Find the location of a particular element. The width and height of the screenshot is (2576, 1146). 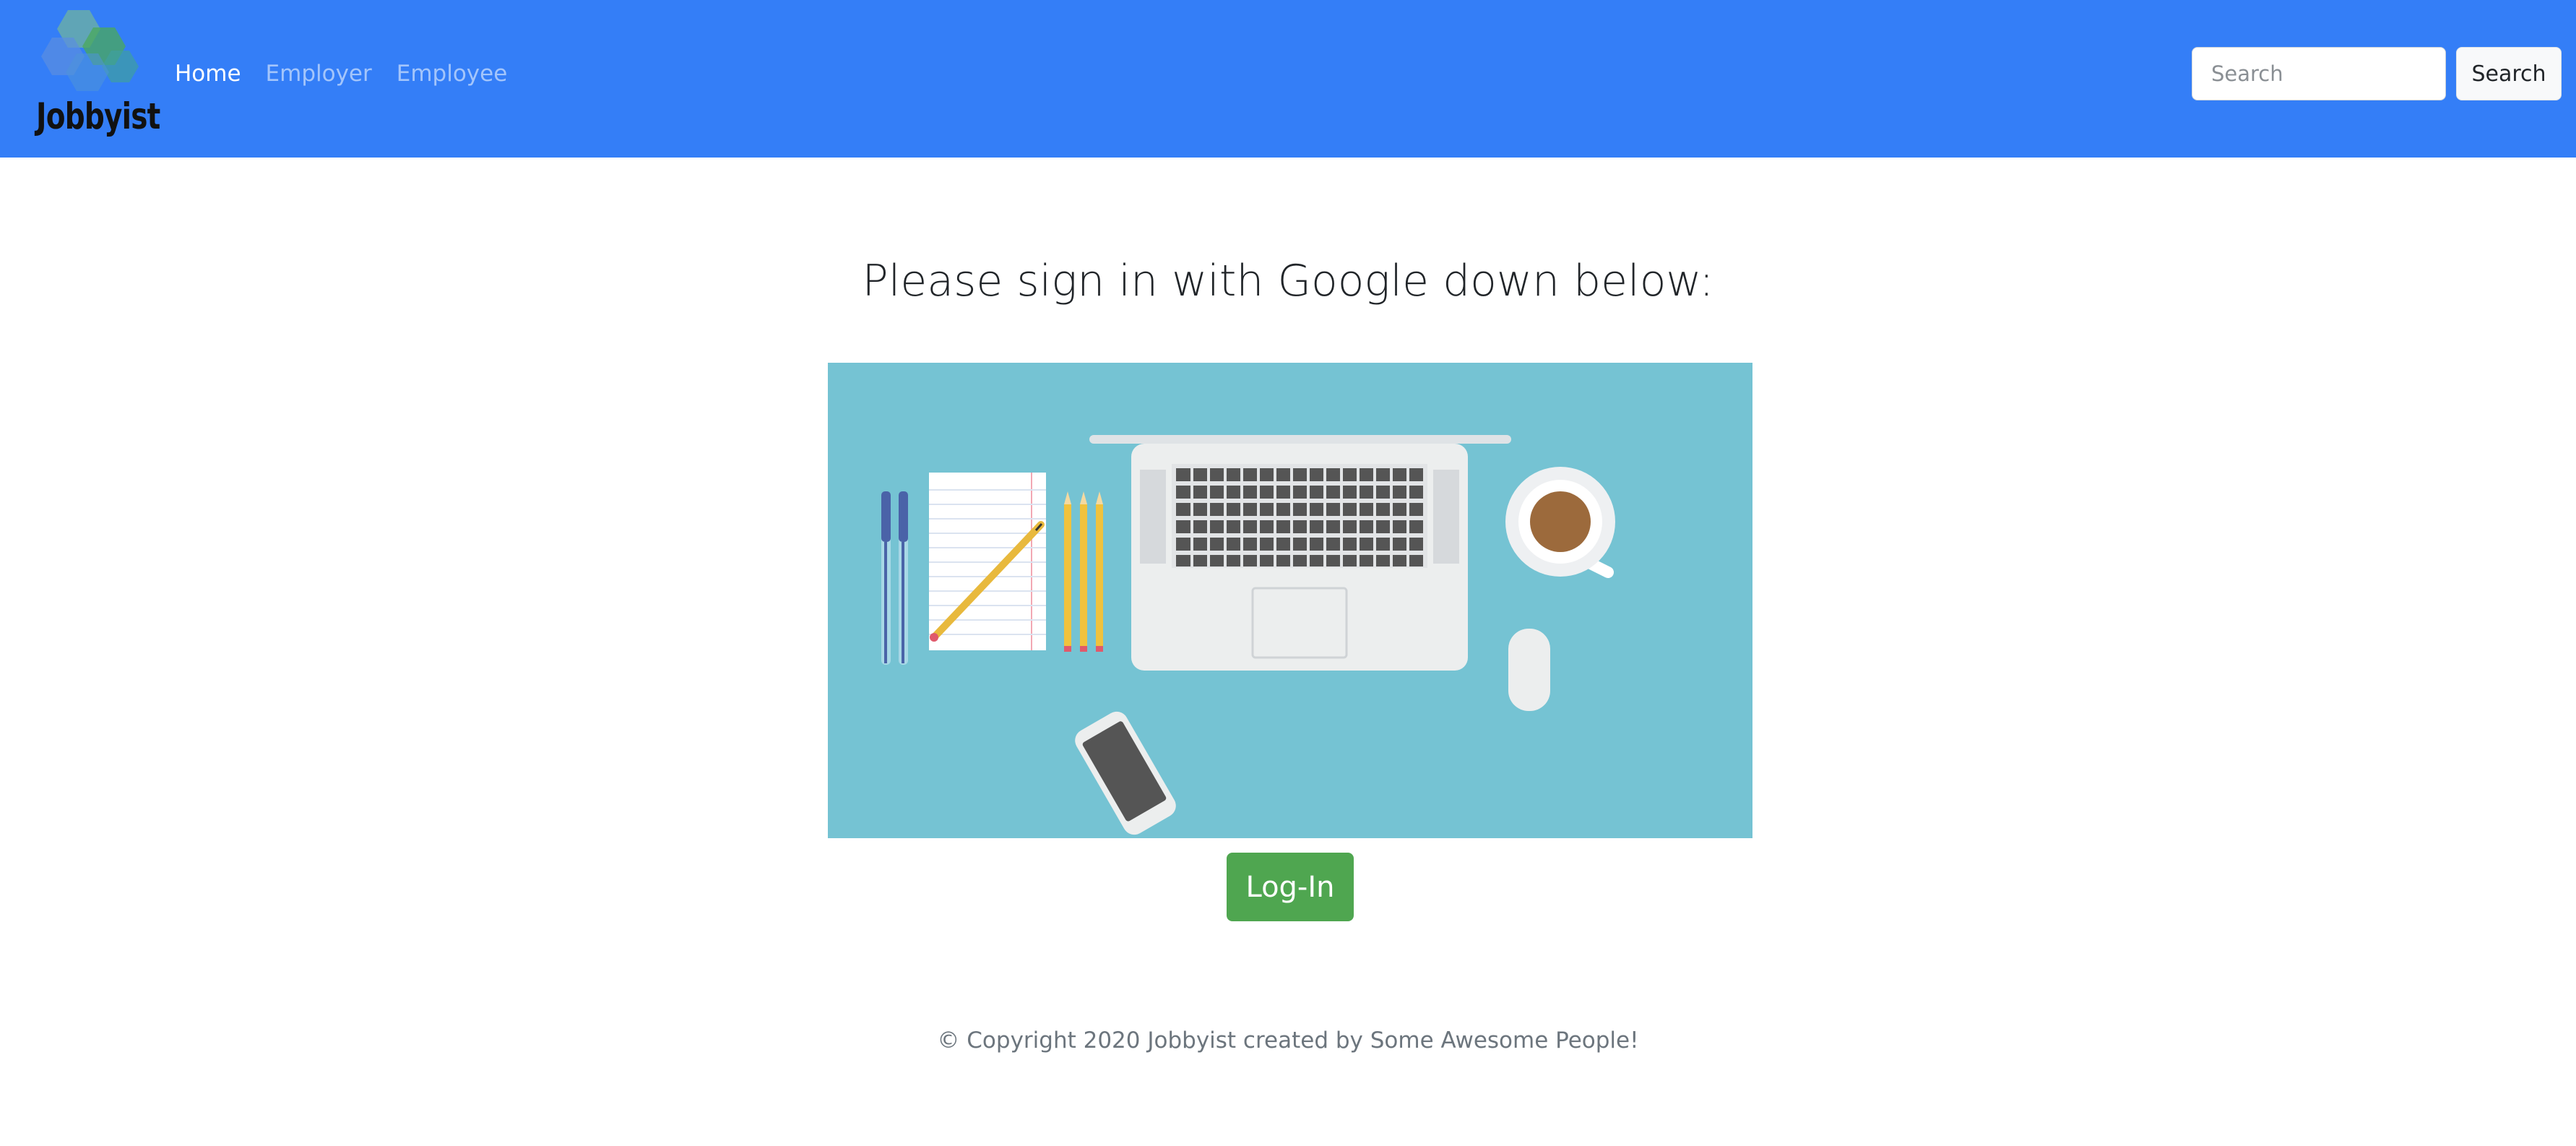

laptop-icon is located at coordinates (1300, 553).